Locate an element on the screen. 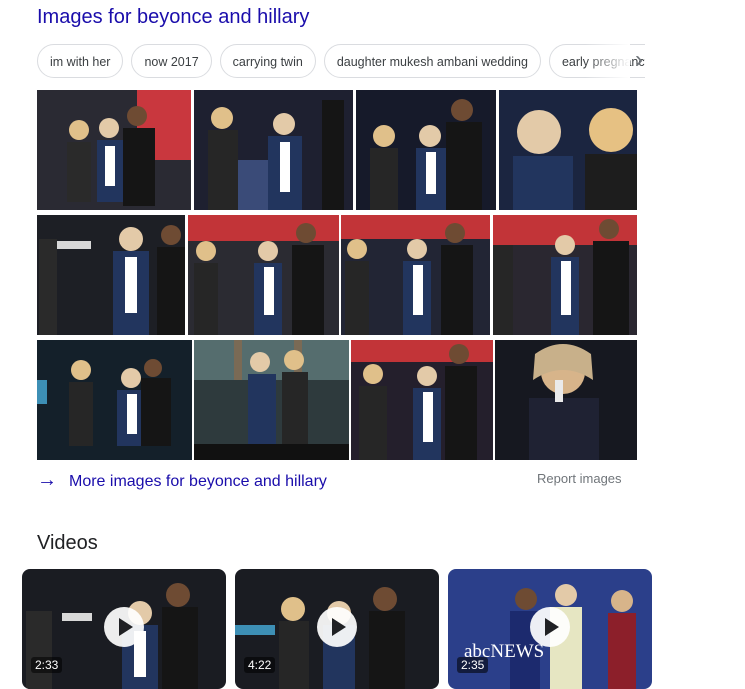 This screenshot has height=689, width=745. chip-now-2017: now 2017 is located at coordinates (171, 61).